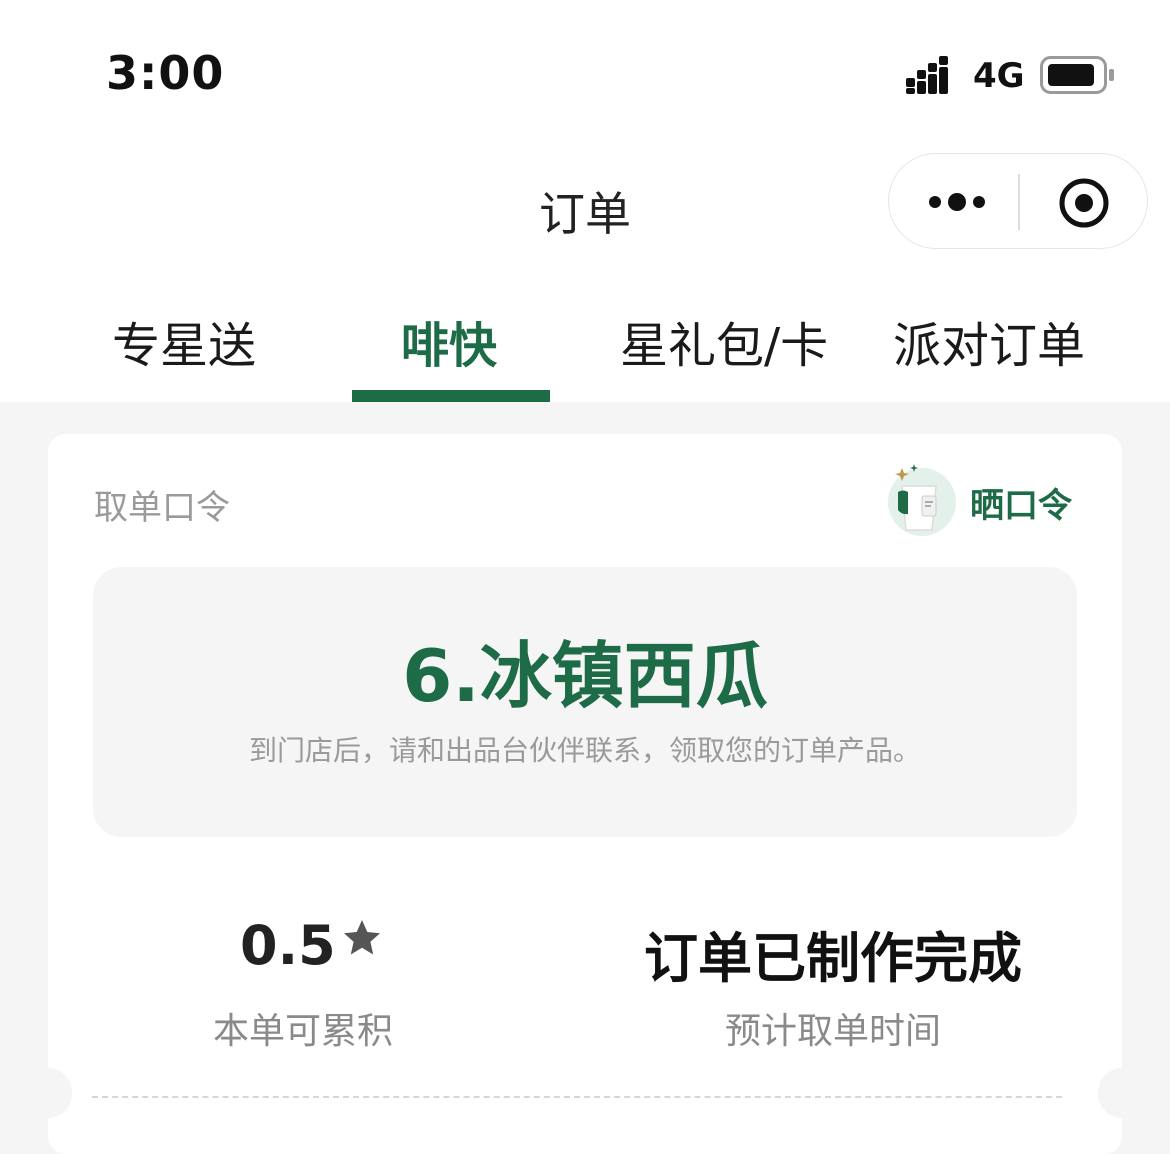 The height and width of the screenshot is (1154, 1170). Describe the element at coordinates (1084, 203) in the screenshot. I see `mini-program-close-icon` at that location.